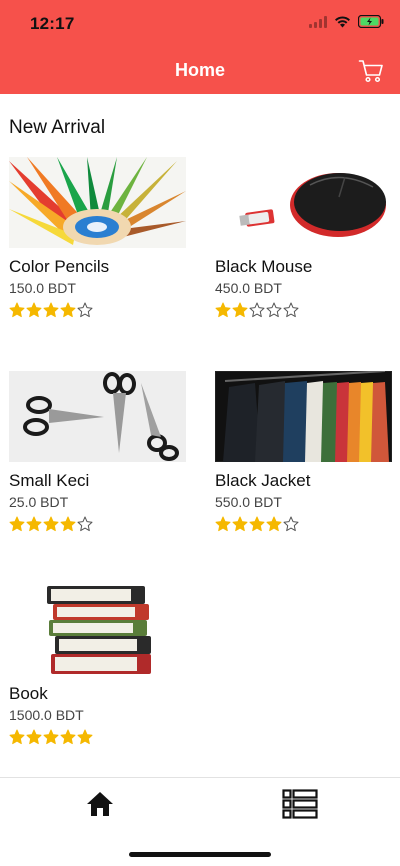 The width and height of the screenshot is (400, 866). I want to click on product-card-book: Book 1500.0 BDT, so click(98, 665).